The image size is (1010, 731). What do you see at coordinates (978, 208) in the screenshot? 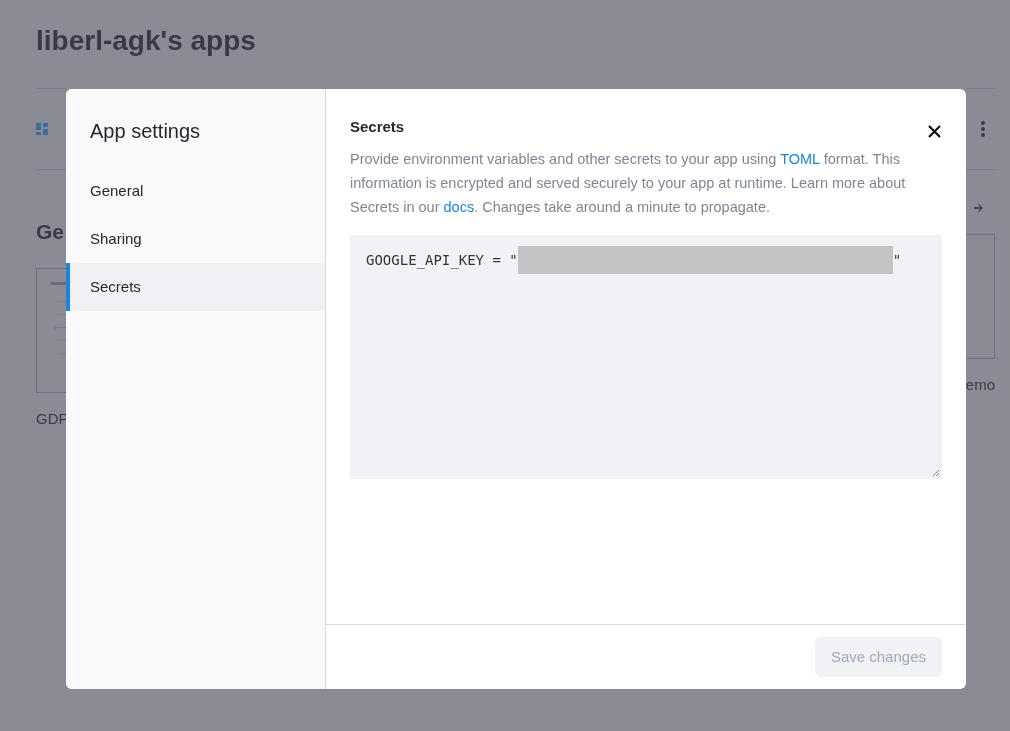
I see `arrow-right-icon` at bounding box center [978, 208].